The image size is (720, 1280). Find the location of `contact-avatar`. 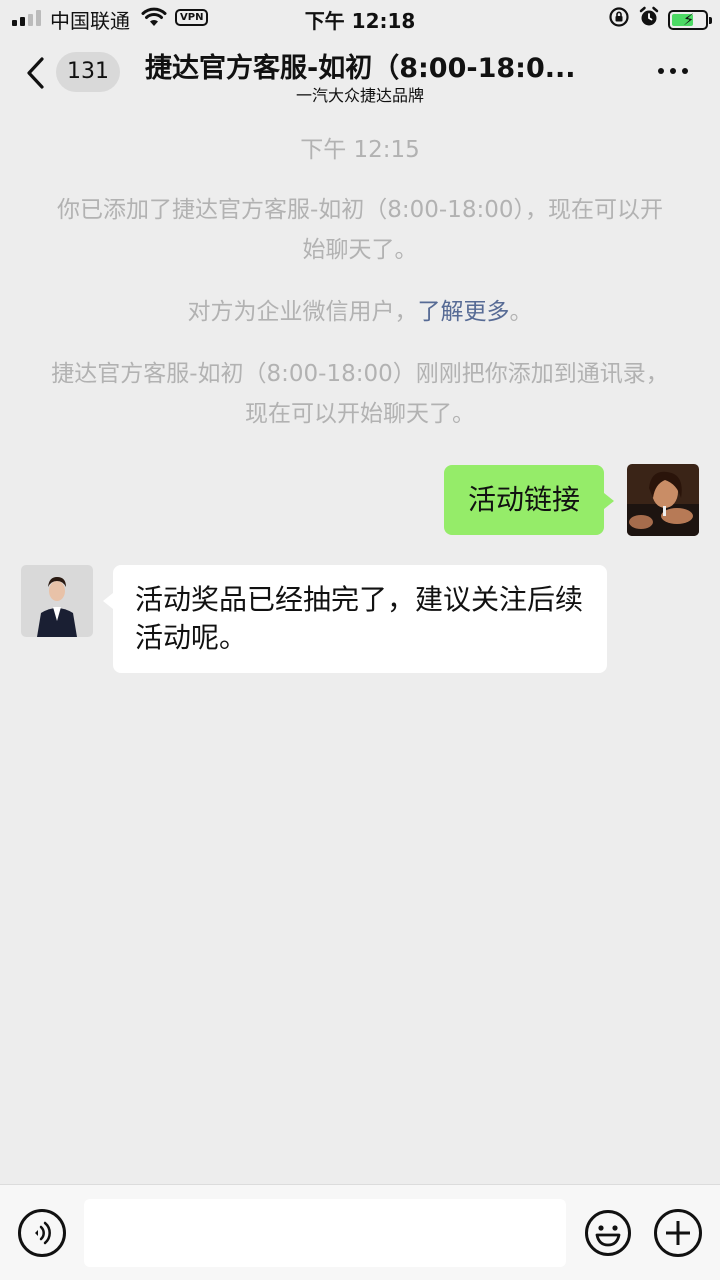

contact-avatar is located at coordinates (57, 601).